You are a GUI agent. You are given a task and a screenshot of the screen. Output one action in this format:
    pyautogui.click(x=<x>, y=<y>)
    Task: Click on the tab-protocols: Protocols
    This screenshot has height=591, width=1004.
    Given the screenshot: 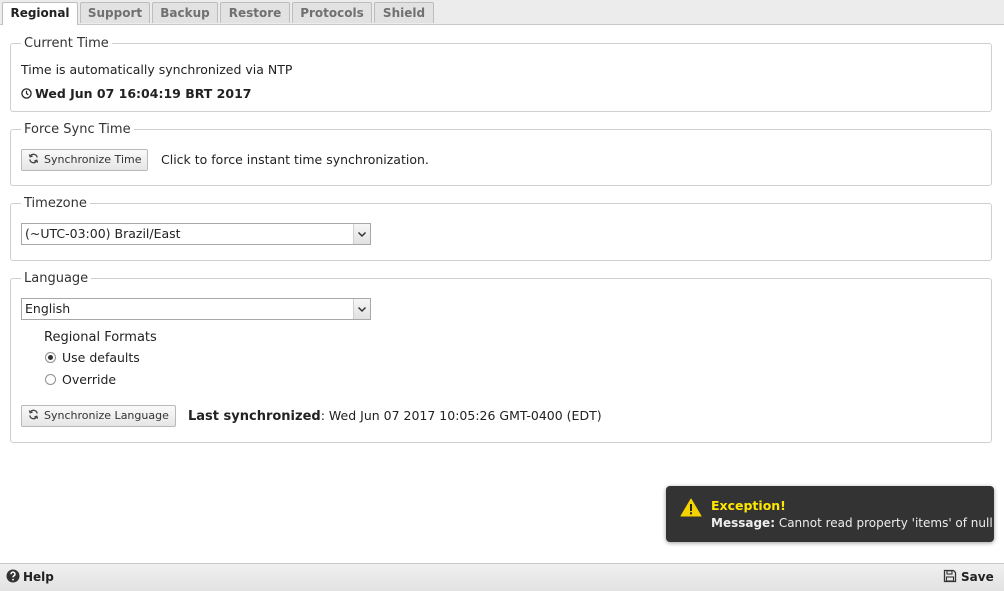 What is the action you would take?
    pyautogui.click(x=332, y=12)
    